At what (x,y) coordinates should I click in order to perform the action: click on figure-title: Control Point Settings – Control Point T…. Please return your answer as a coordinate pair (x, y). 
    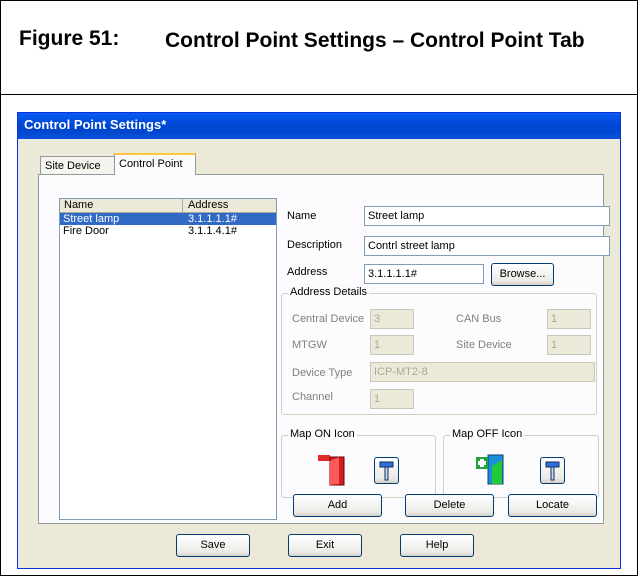
    Looking at the image, I should click on (375, 40).